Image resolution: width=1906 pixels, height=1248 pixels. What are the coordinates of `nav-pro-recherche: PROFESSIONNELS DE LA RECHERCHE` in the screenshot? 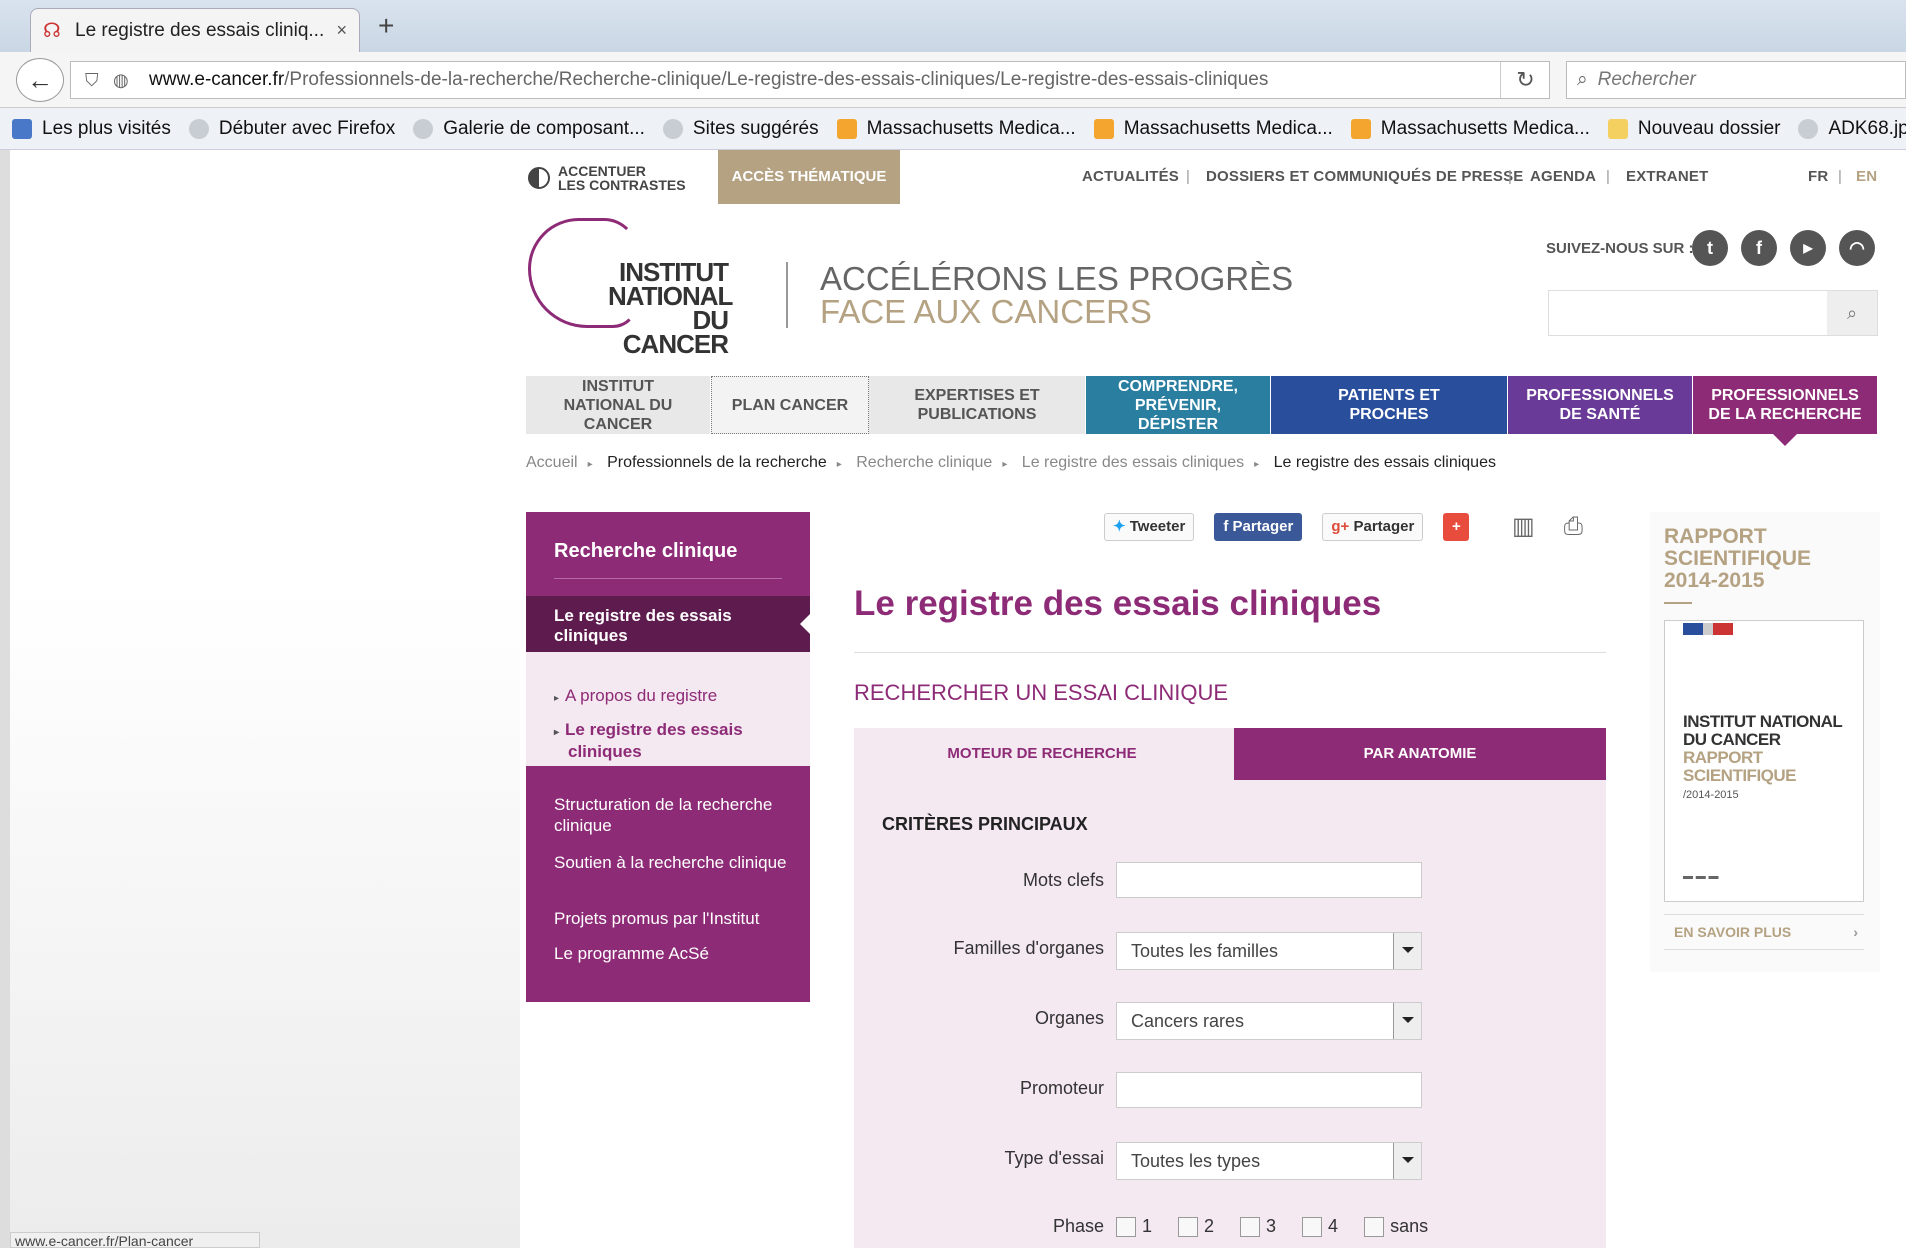 It's located at (1785, 411).